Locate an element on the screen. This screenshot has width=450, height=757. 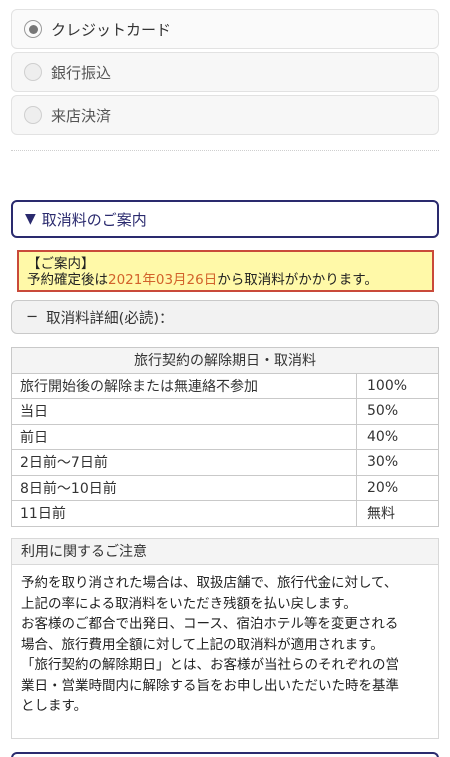
period-cell: 2日前〜7日前 is located at coordinates (184, 462).